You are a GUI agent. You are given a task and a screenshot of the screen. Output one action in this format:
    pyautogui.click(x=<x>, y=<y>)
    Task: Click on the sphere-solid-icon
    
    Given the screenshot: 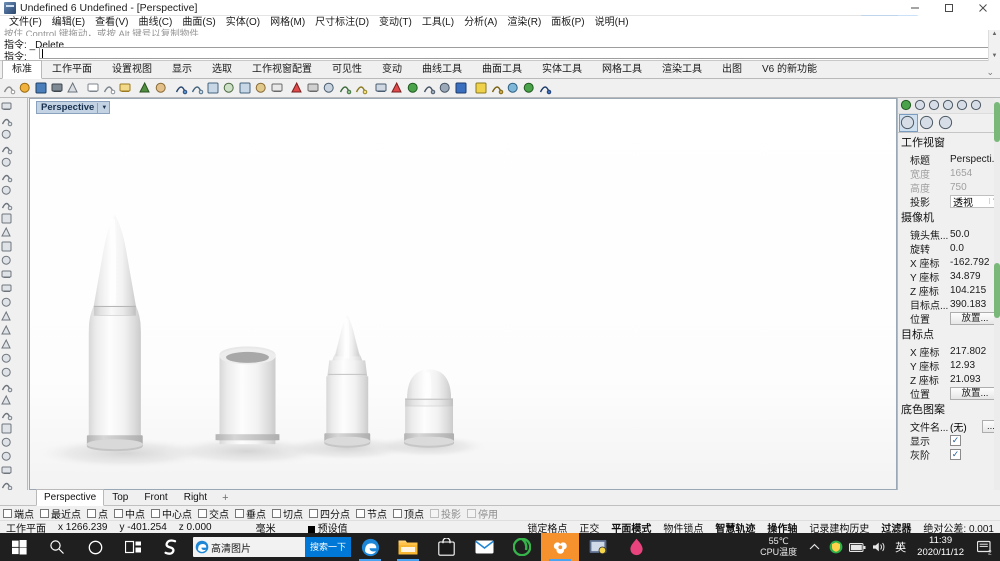 What is the action you would take?
    pyautogui.click(x=7, y=289)
    